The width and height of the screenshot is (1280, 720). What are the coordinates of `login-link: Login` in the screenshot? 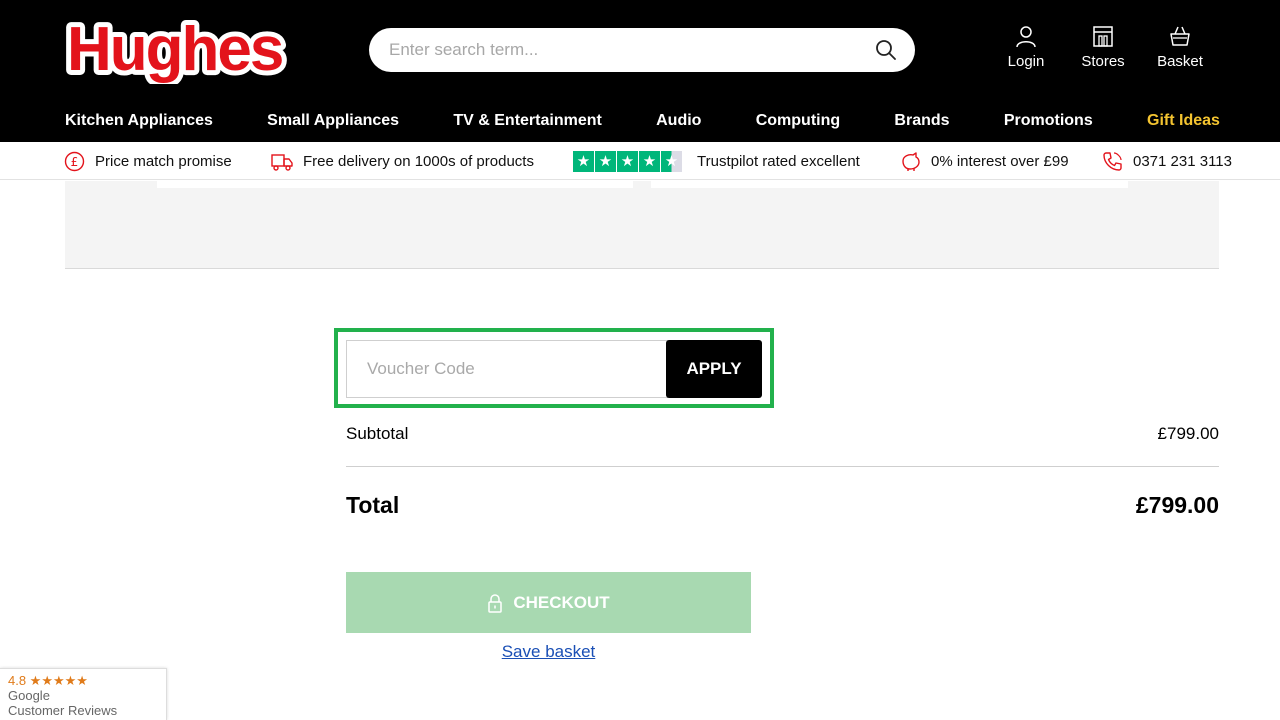 It's located at (1026, 49).